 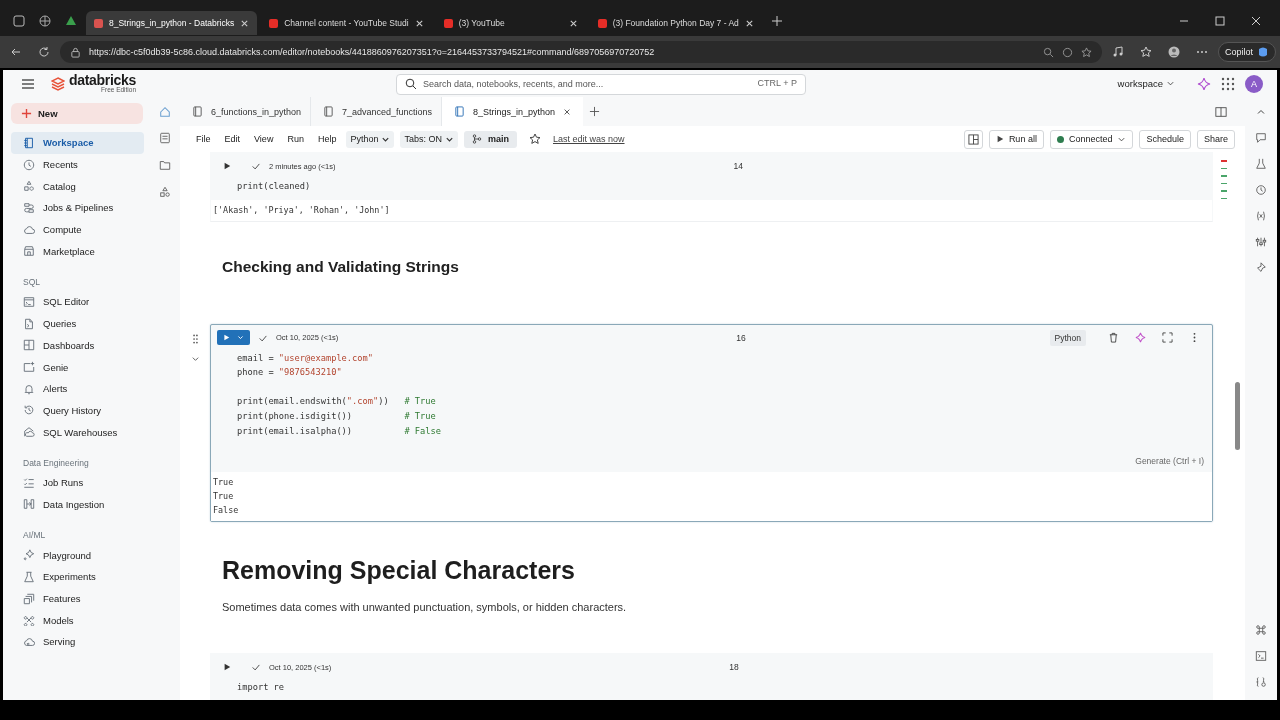 I want to click on user-avatar: A, so click(x=1254, y=83).